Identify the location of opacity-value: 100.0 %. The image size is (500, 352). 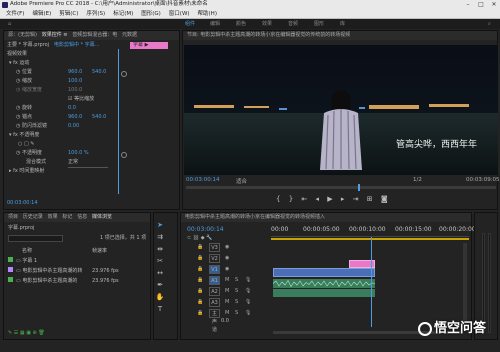
(78, 153).